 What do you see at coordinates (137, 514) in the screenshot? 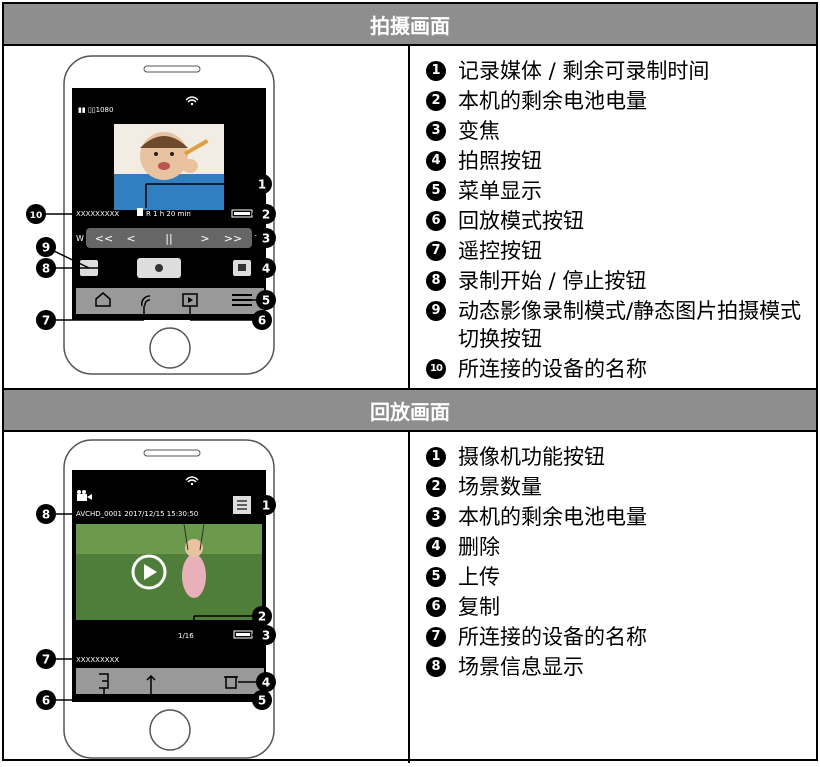
I see `file-info: AVCHD_0001 2017/12/15 15:30:50` at bounding box center [137, 514].